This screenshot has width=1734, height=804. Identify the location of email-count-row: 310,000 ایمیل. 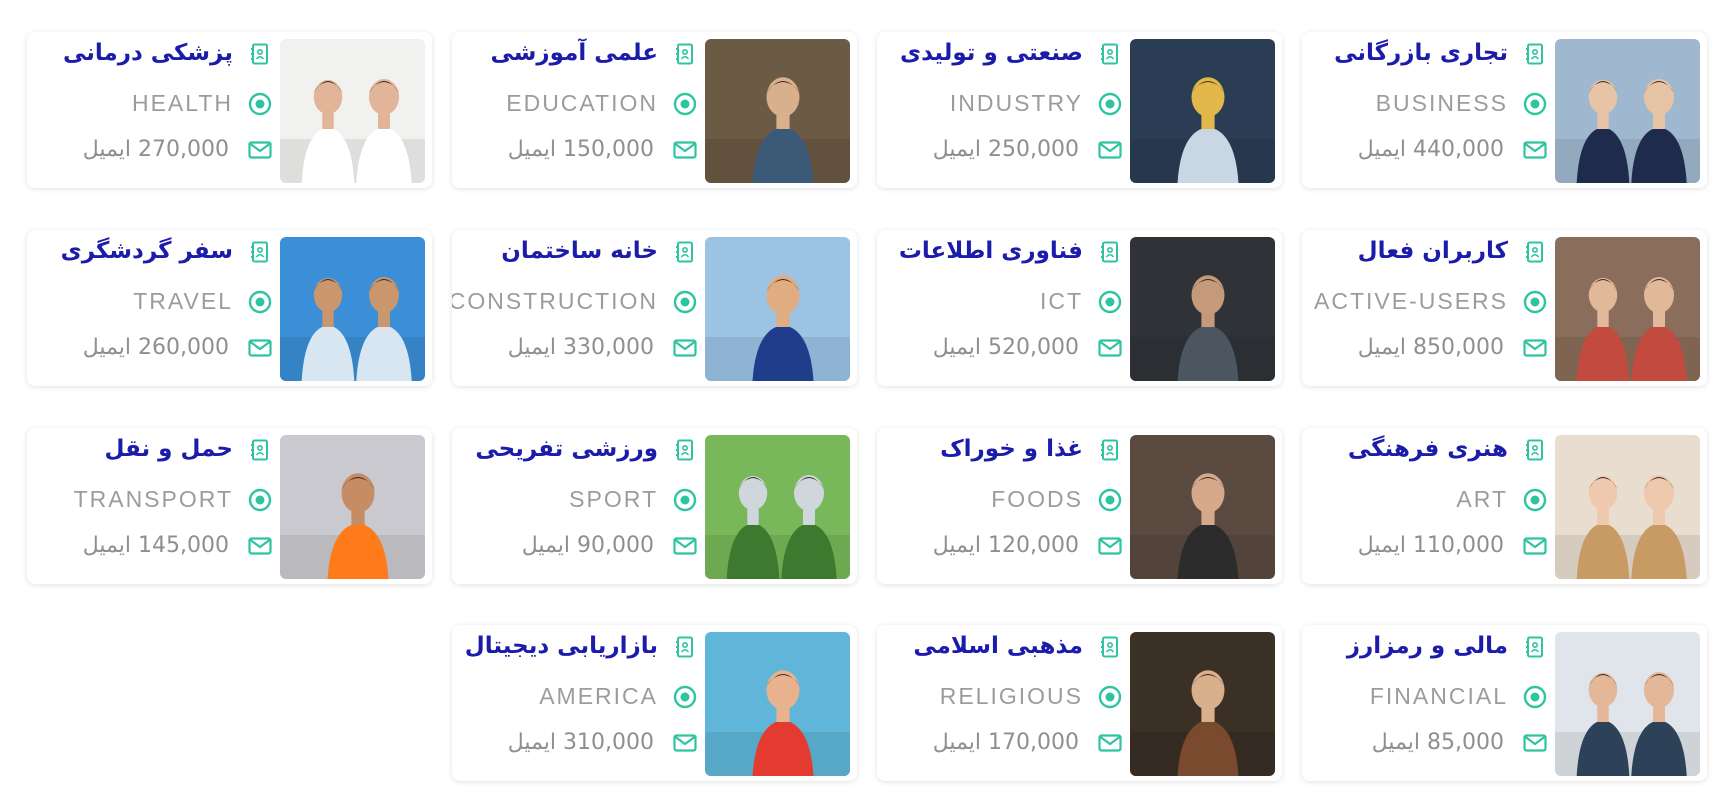
(605, 742).